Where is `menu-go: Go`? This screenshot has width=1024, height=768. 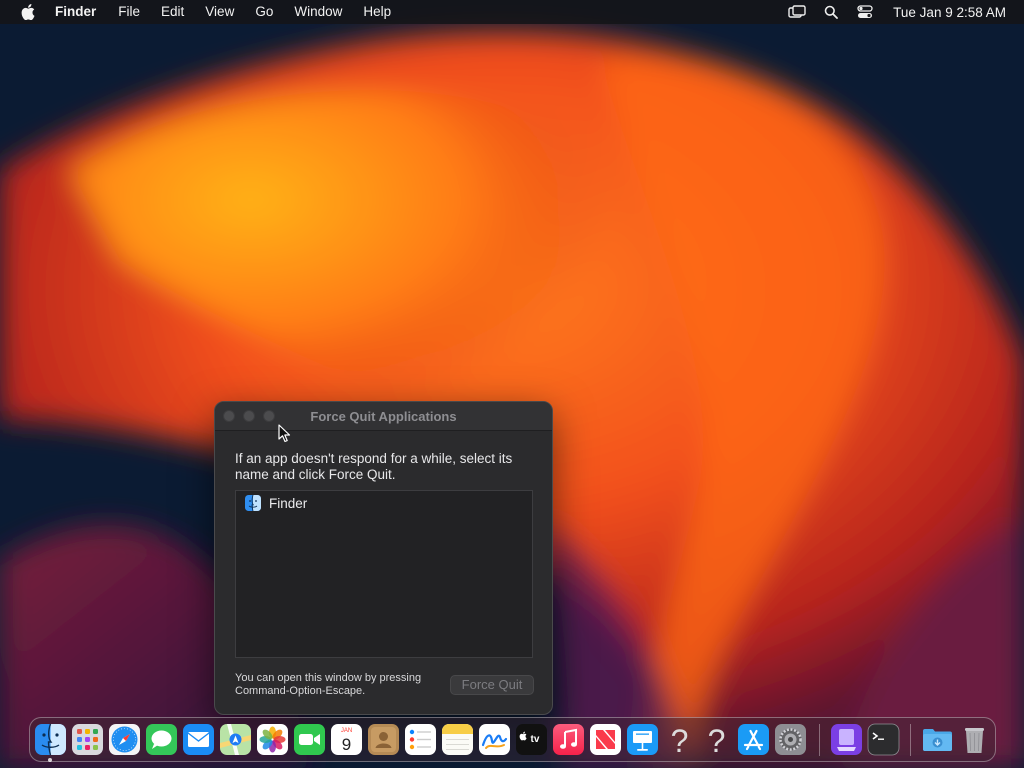
menu-go: Go is located at coordinates (264, 12).